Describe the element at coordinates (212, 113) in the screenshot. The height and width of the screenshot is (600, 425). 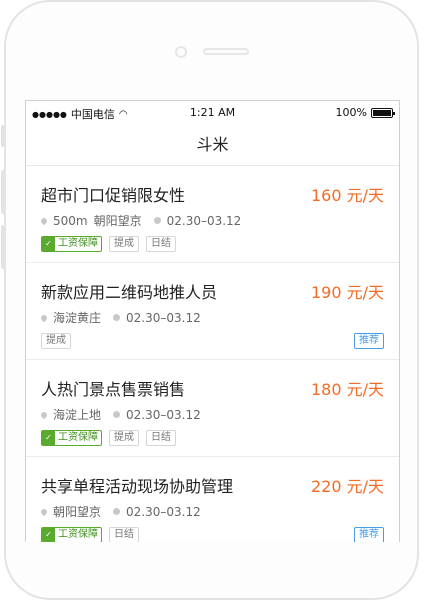
I see `status-bar: ●●●●● 中国电信 ◠ 1:21 AM 100%` at that location.